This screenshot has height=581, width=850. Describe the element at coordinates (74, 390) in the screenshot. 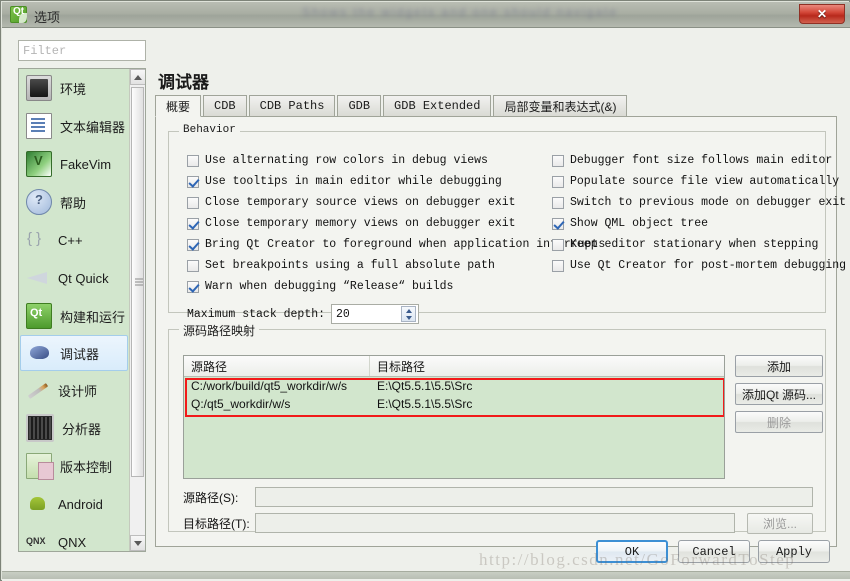

I see `sidebar-item-8: 设计师` at that location.